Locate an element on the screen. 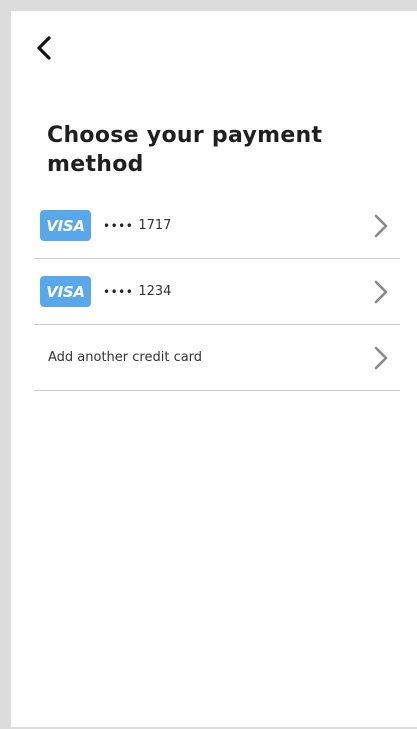  card-last-four: 1234 is located at coordinates (155, 291).